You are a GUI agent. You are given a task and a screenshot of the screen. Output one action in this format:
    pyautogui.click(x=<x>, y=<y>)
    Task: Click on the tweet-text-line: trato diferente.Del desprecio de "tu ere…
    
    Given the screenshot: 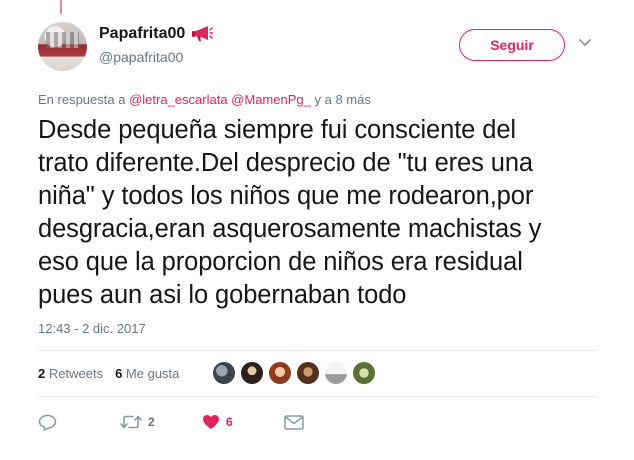 What is the action you would take?
    pyautogui.click(x=286, y=163)
    